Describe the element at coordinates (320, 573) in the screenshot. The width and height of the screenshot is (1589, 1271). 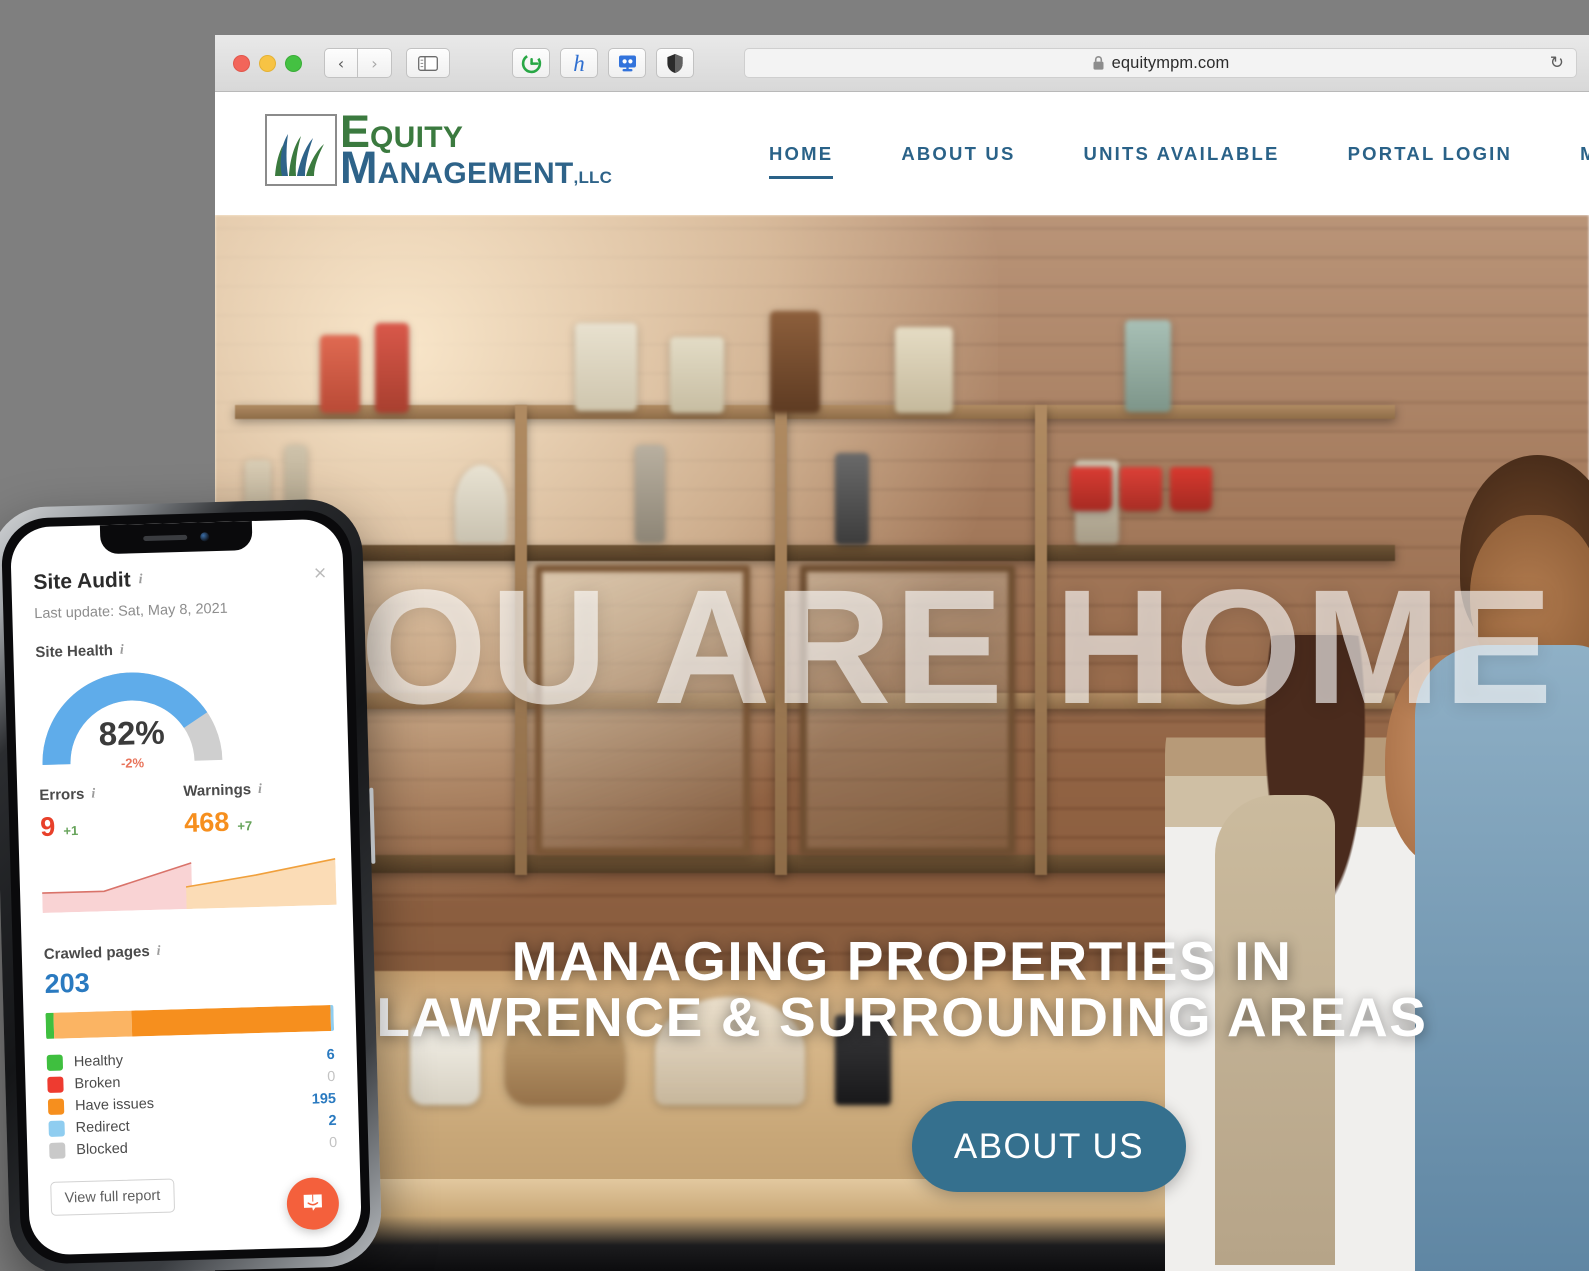
I see `close-icon: ×` at that location.